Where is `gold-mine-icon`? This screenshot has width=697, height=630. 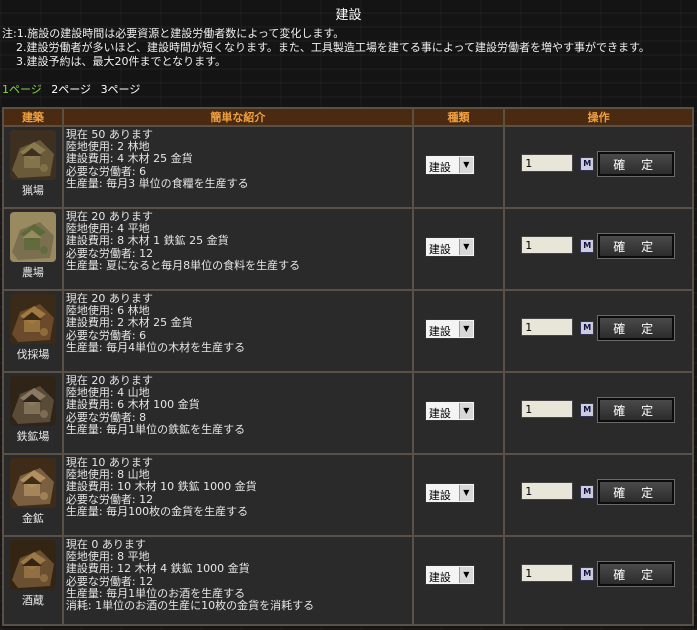
gold-mine-icon is located at coordinates (32, 483).